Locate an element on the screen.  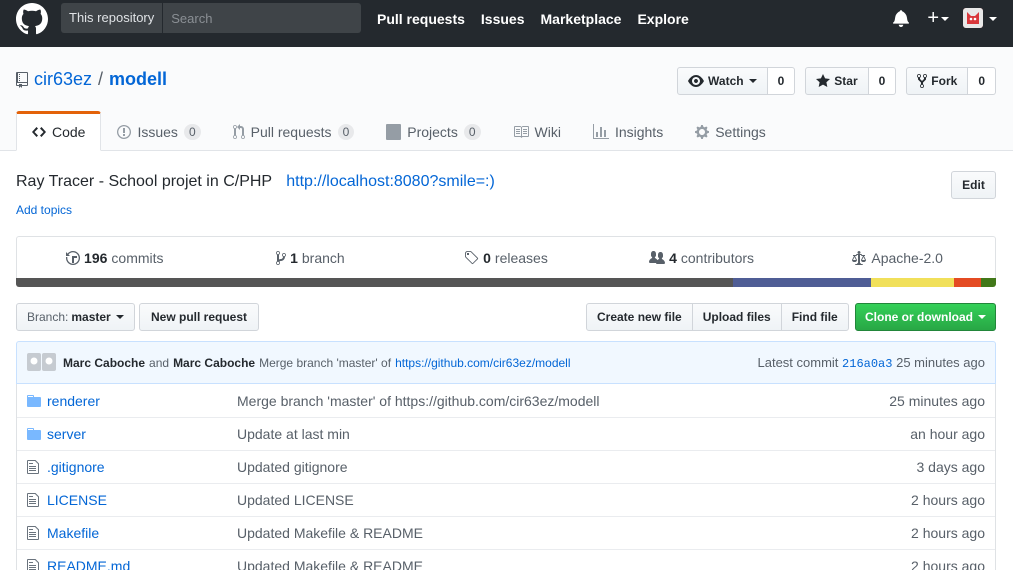
add-topics-link: Add topics is located at coordinates (44, 210).